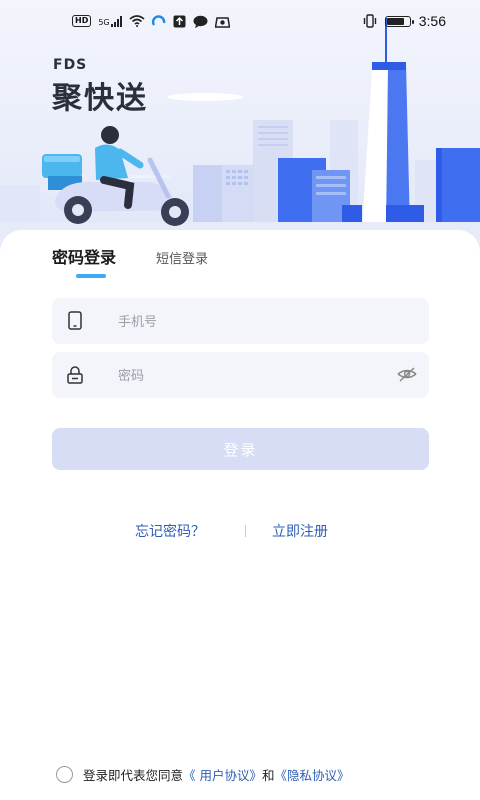 This screenshot has width=480, height=800. What do you see at coordinates (240, 532) in the screenshot?
I see `account-links: 忘记密码？ 立即注册` at bounding box center [240, 532].